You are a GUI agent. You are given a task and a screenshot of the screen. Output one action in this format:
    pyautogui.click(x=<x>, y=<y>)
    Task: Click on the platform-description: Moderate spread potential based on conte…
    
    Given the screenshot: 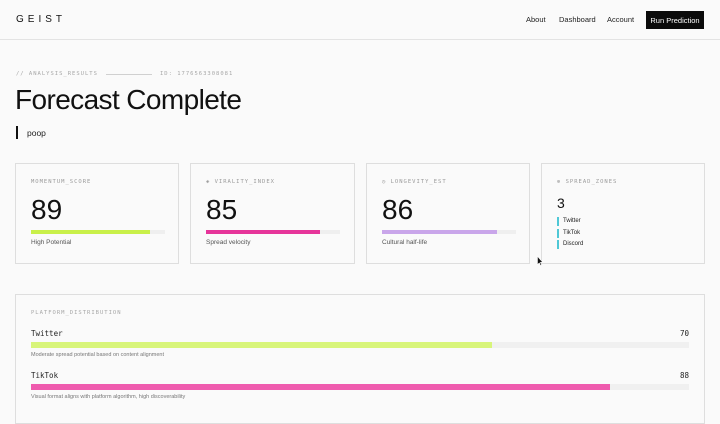 What is the action you would take?
    pyautogui.click(x=98, y=355)
    